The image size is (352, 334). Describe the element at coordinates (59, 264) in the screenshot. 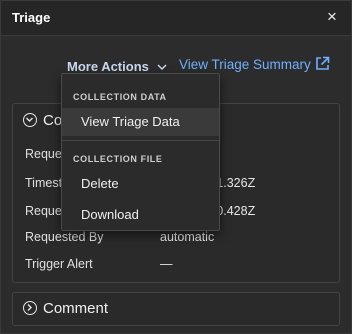

I see `detail-label: Trigger Alert` at that location.